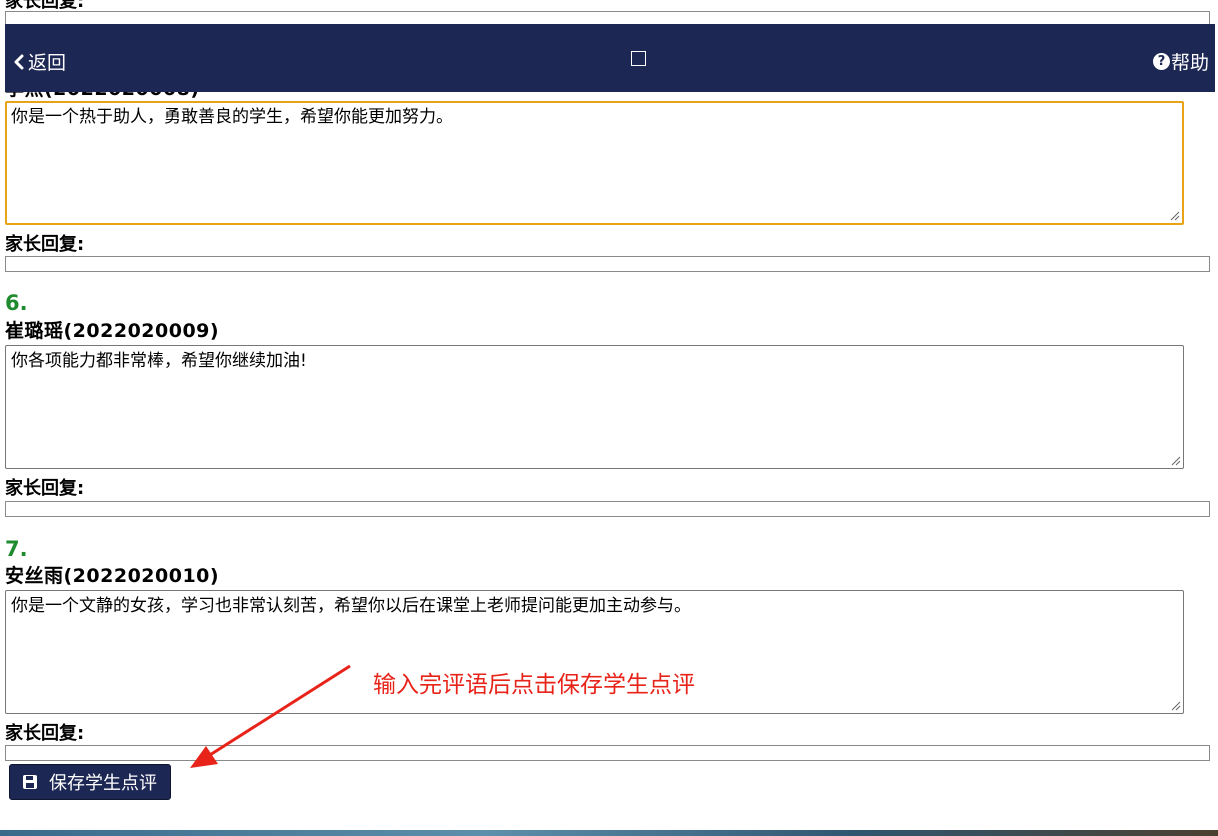  I want to click on bottom-background-strip, so click(609, 833).